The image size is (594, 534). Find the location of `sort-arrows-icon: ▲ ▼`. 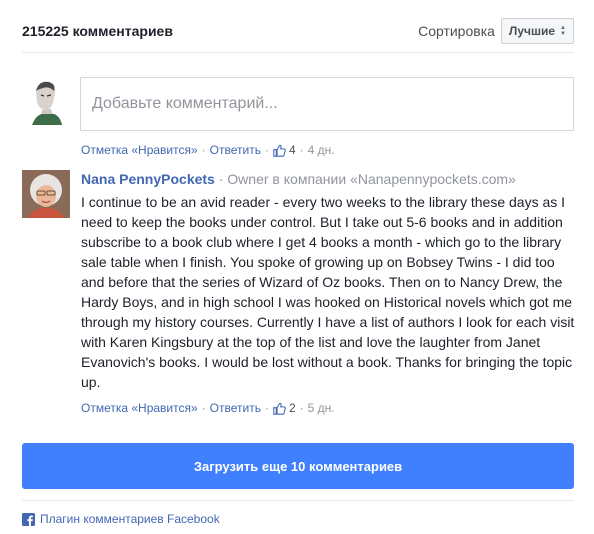

sort-arrows-icon: ▲ ▼ is located at coordinates (563, 31).